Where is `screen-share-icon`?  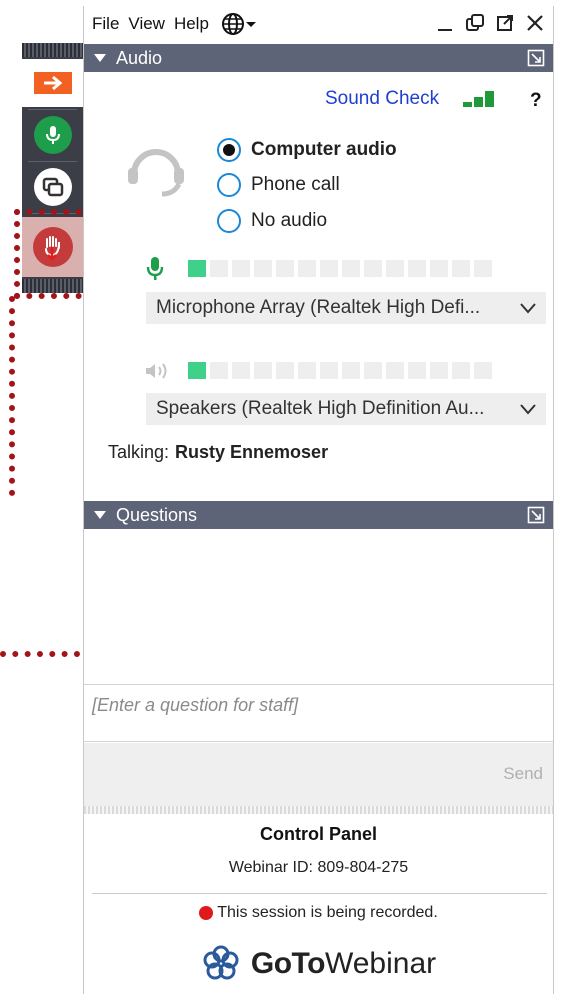 screen-share-icon is located at coordinates (52, 187).